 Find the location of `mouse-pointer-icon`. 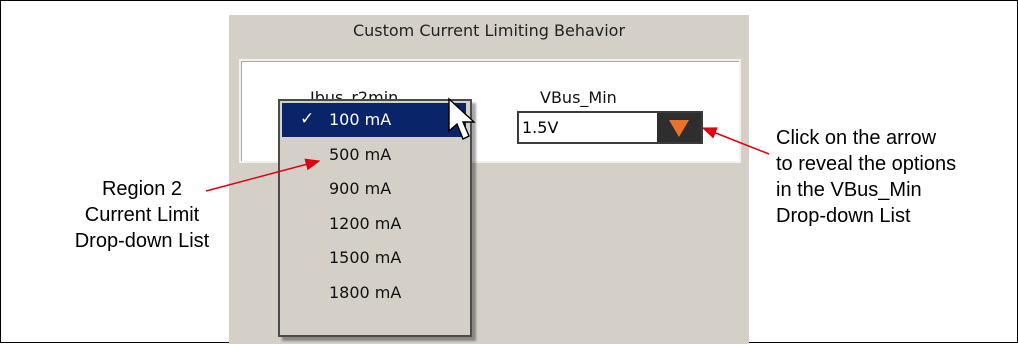

mouse-pointer-icon is located at coordinates (462, 118).